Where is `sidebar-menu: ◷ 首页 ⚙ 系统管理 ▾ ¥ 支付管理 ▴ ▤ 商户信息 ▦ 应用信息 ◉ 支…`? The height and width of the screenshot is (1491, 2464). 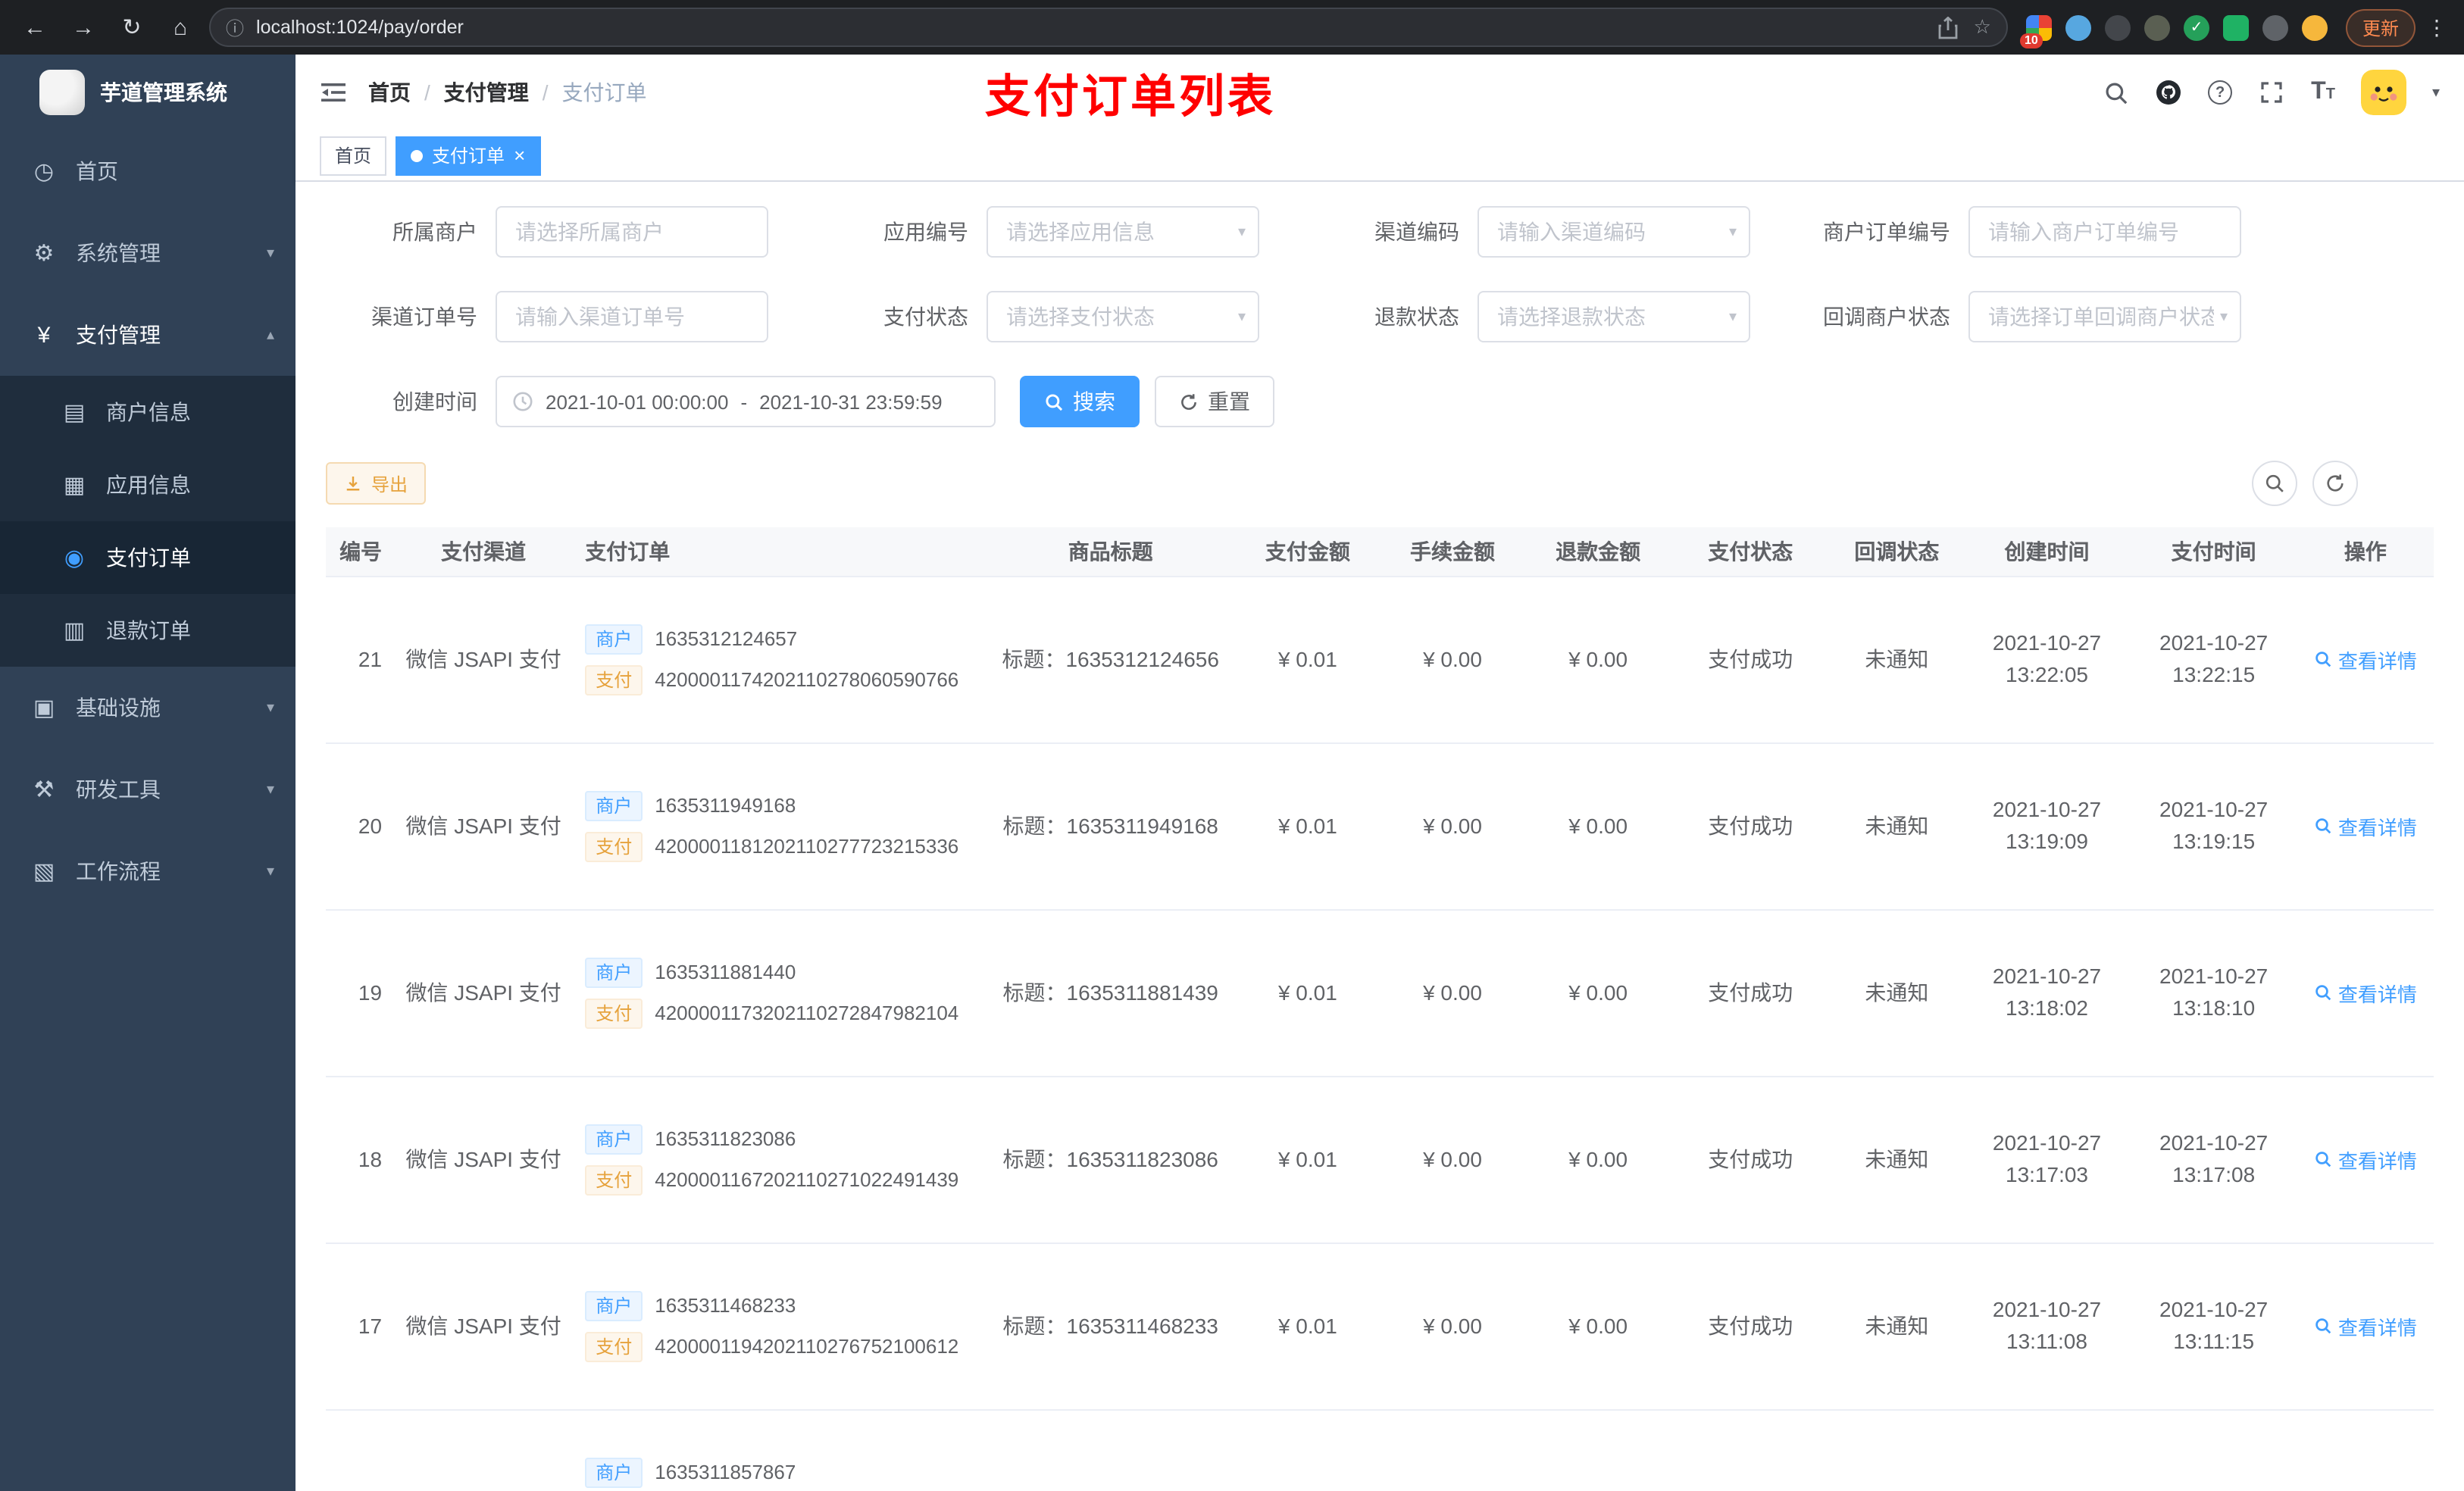
sidebar-menu: ◷ 首页 ⚙ 系统管理 ▾ ¥ 支付管理 ▴ ▤ 商户信息 ▦ 应用信息 ◉ 支… is located at coordinates (147, 521).